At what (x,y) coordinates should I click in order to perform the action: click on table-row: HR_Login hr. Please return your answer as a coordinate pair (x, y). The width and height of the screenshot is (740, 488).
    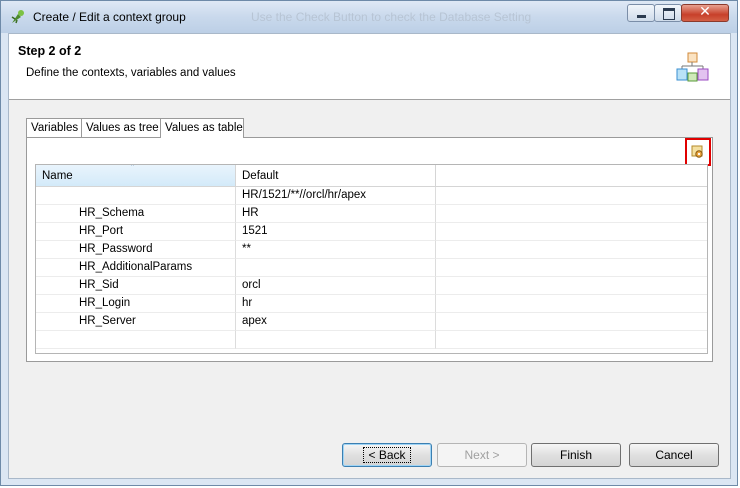
    Looking at the image, I should click on (371, 304).